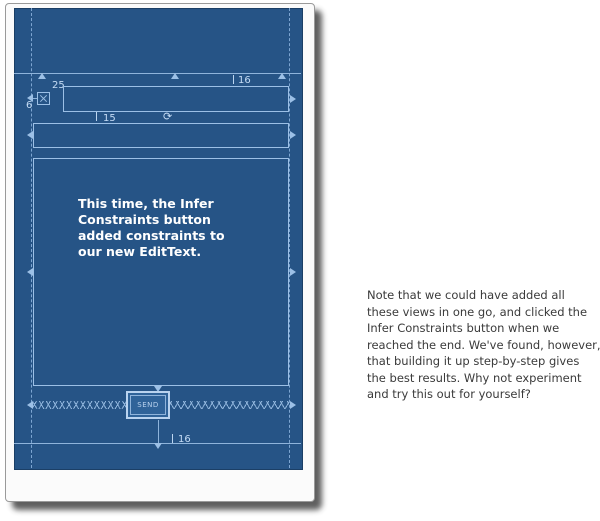 Image resolution: width=600 pixels, height=521 pixels. Describe the element at coordinates (146, 203) in the screenshot. I see `inline-annotation-line: This time, the Infer` at that location.